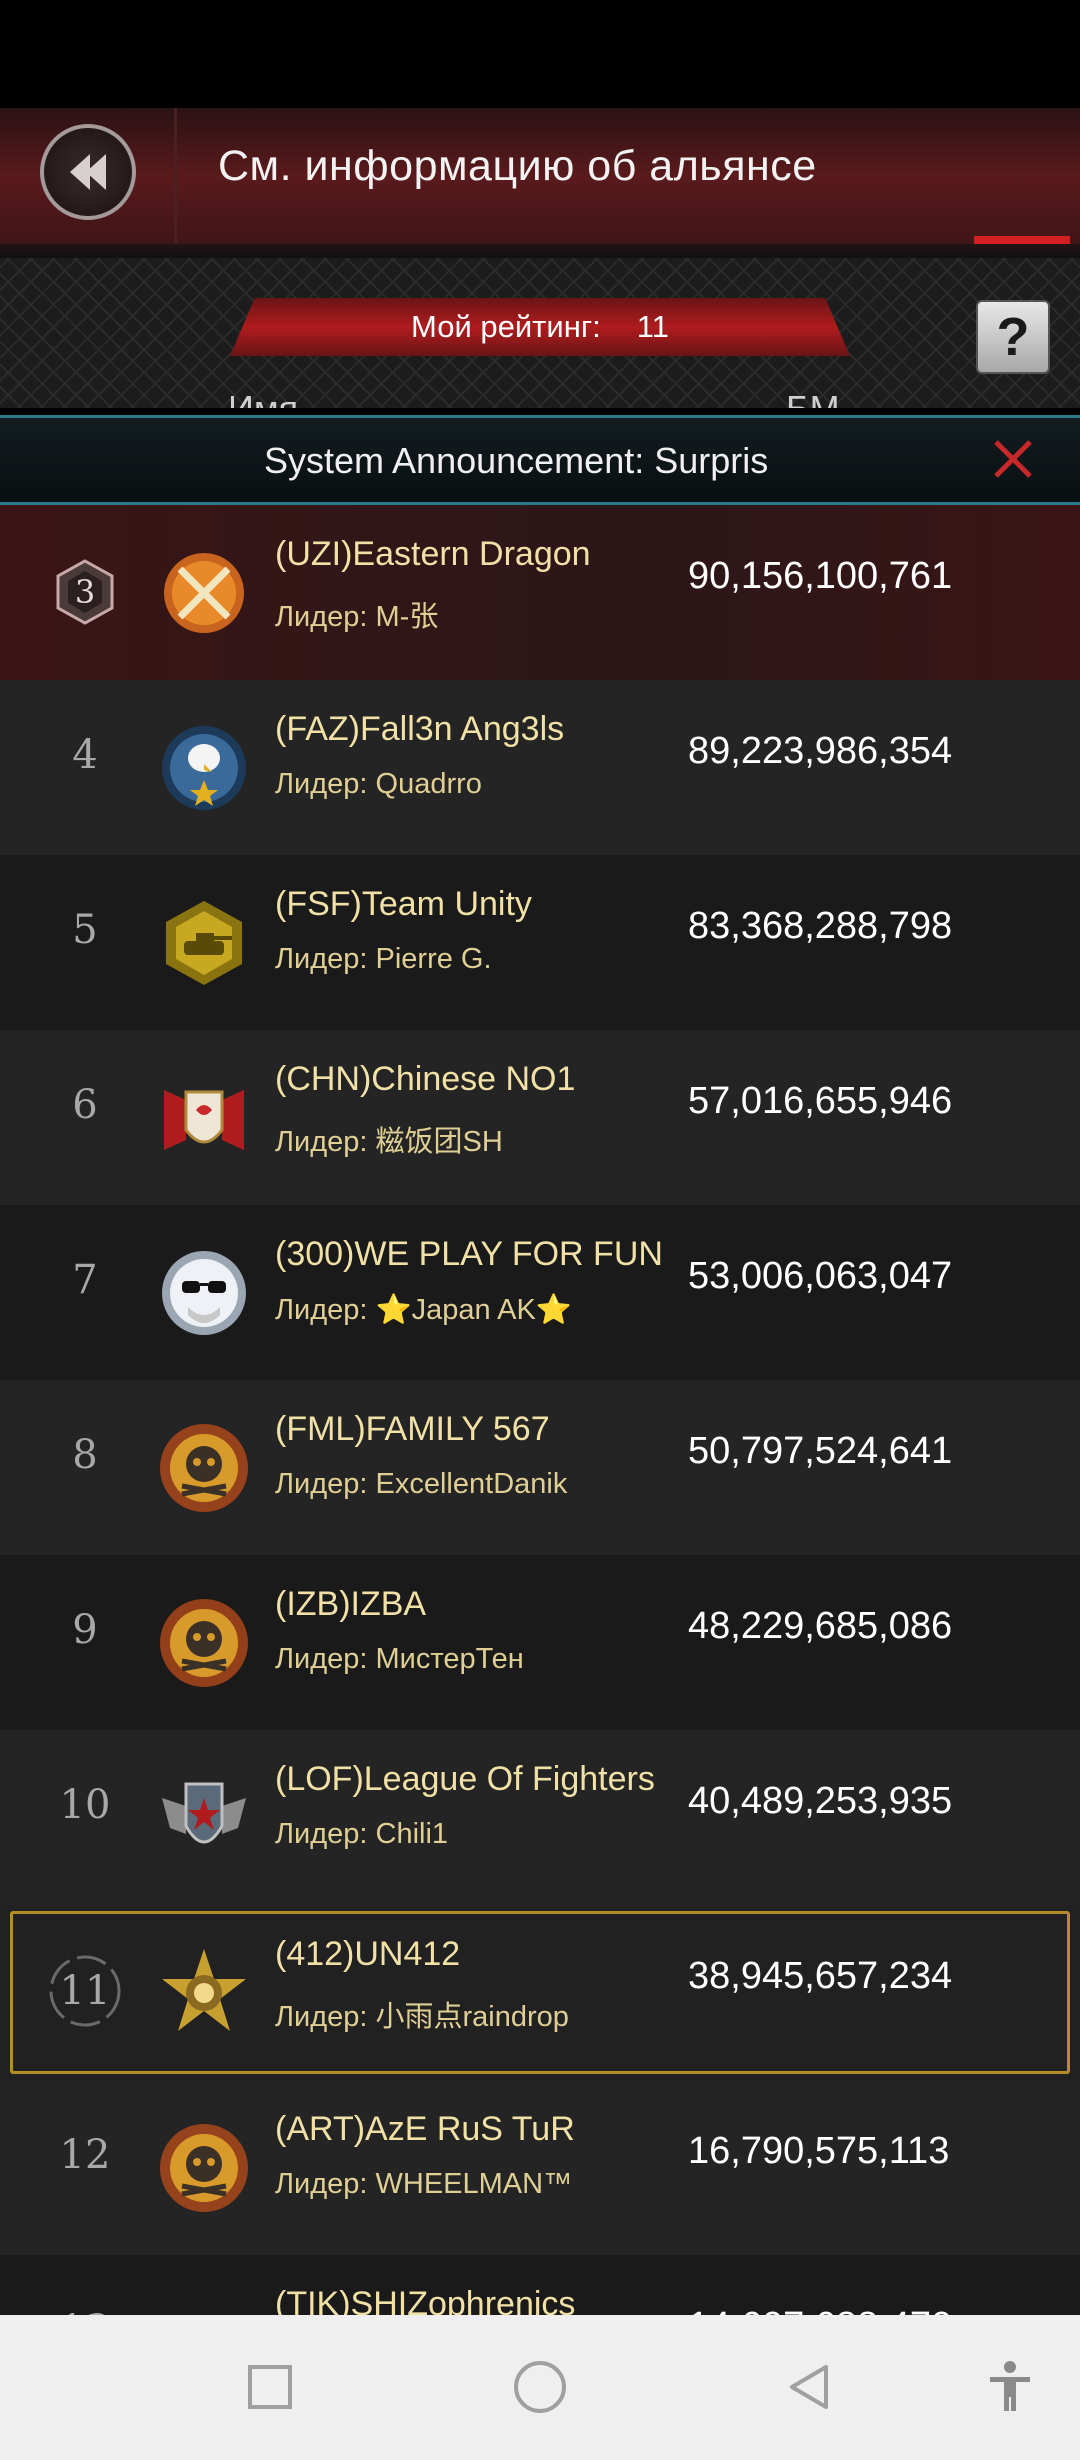 The width and height of the screenshot is (1080, 2460). Describe the element at coordinates (204, 1818) in the screenshot. I see `winged-shield-emblem` at that location.